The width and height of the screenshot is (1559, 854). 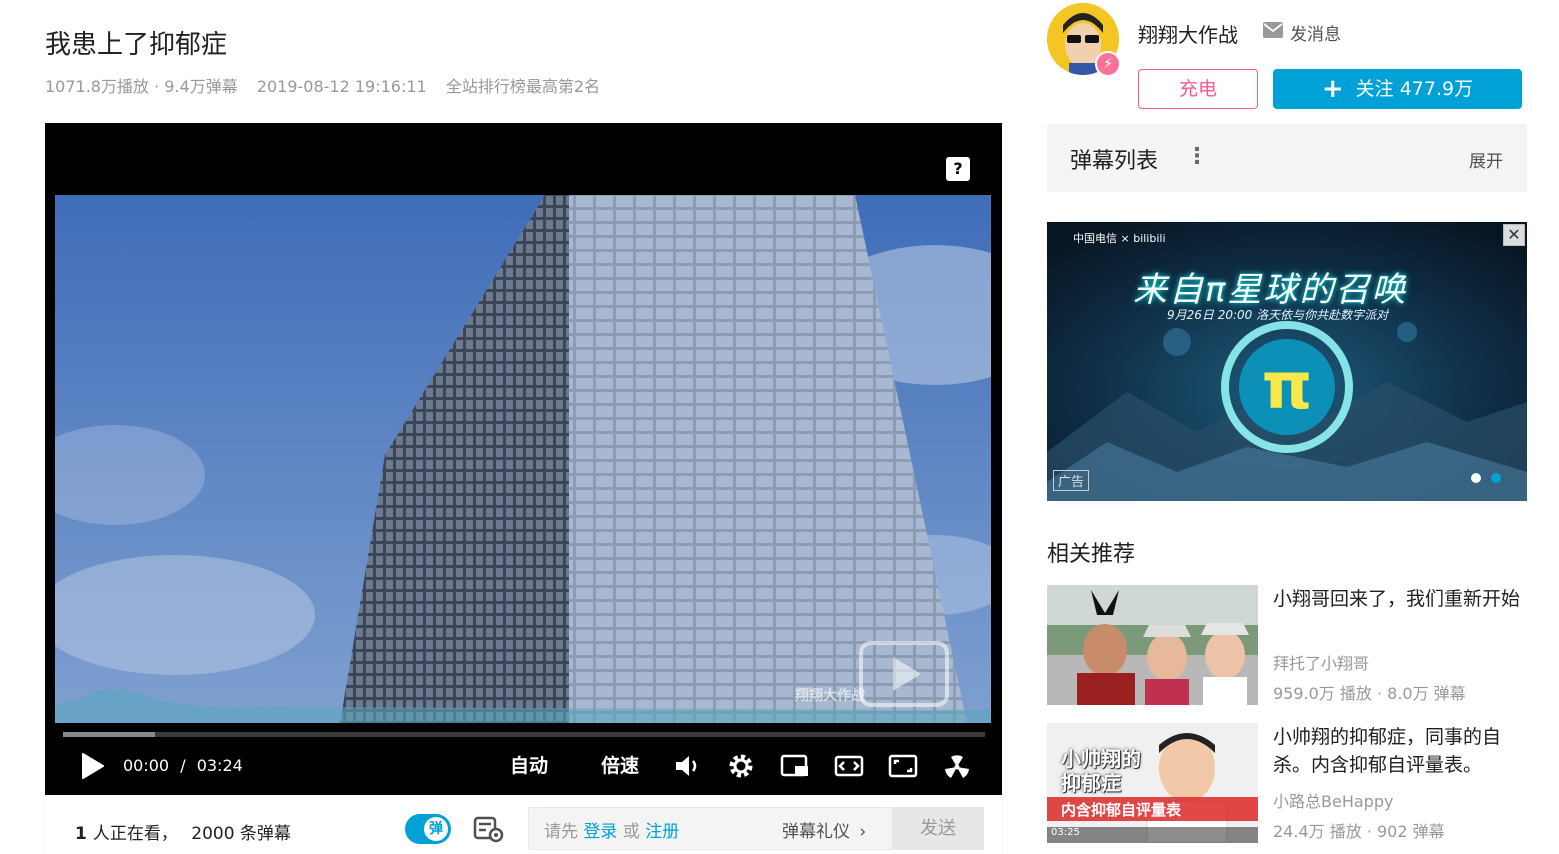 What do you see at coordinates (146, 765) in the screenshot?
I see `time-current: 00:00` at bounding box center [146, 765].